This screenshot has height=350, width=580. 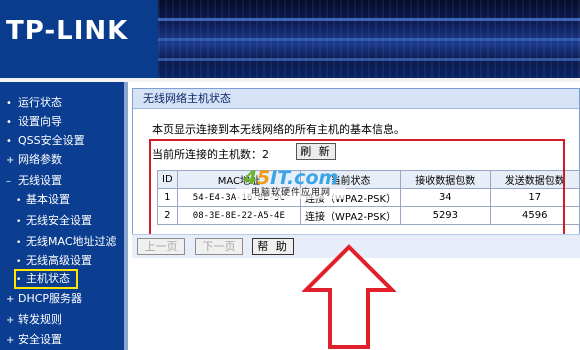 I want to click on sidebar-item-basic: • 基本设置, so click(x=43, y=200).